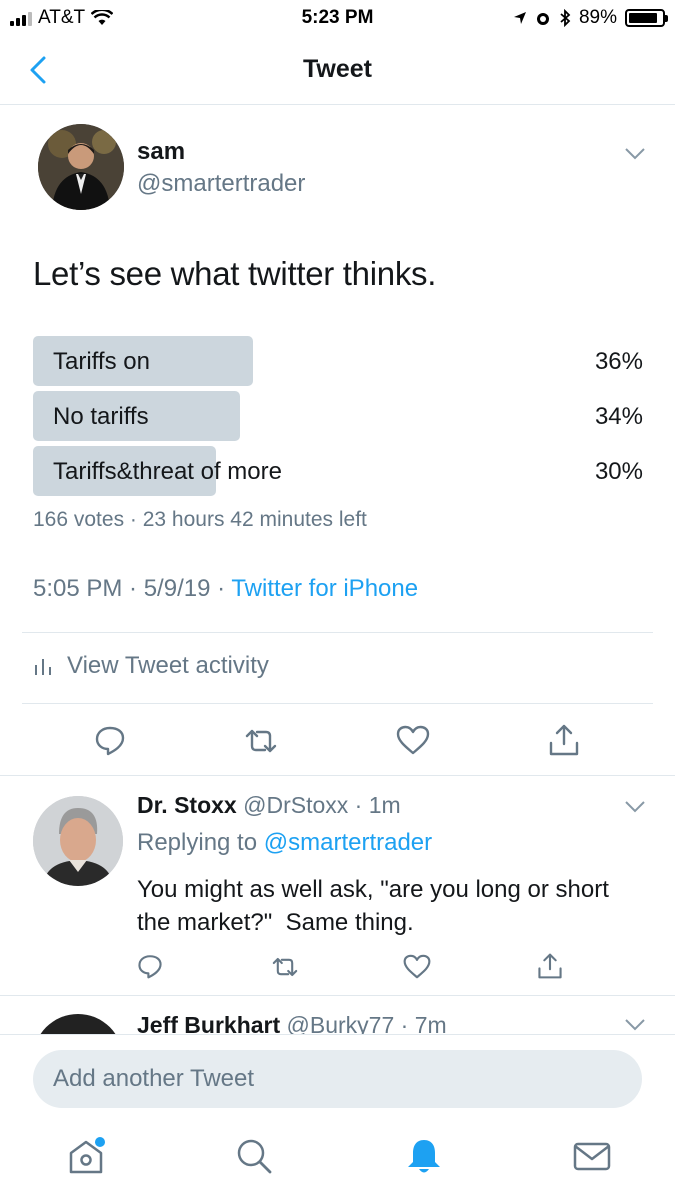 The height and width of the screenshot is (1200, 675). What do you see at coordinates (254, 1156) in the screenshot?
I see `search-icon` at bounding box center [254, 1156].